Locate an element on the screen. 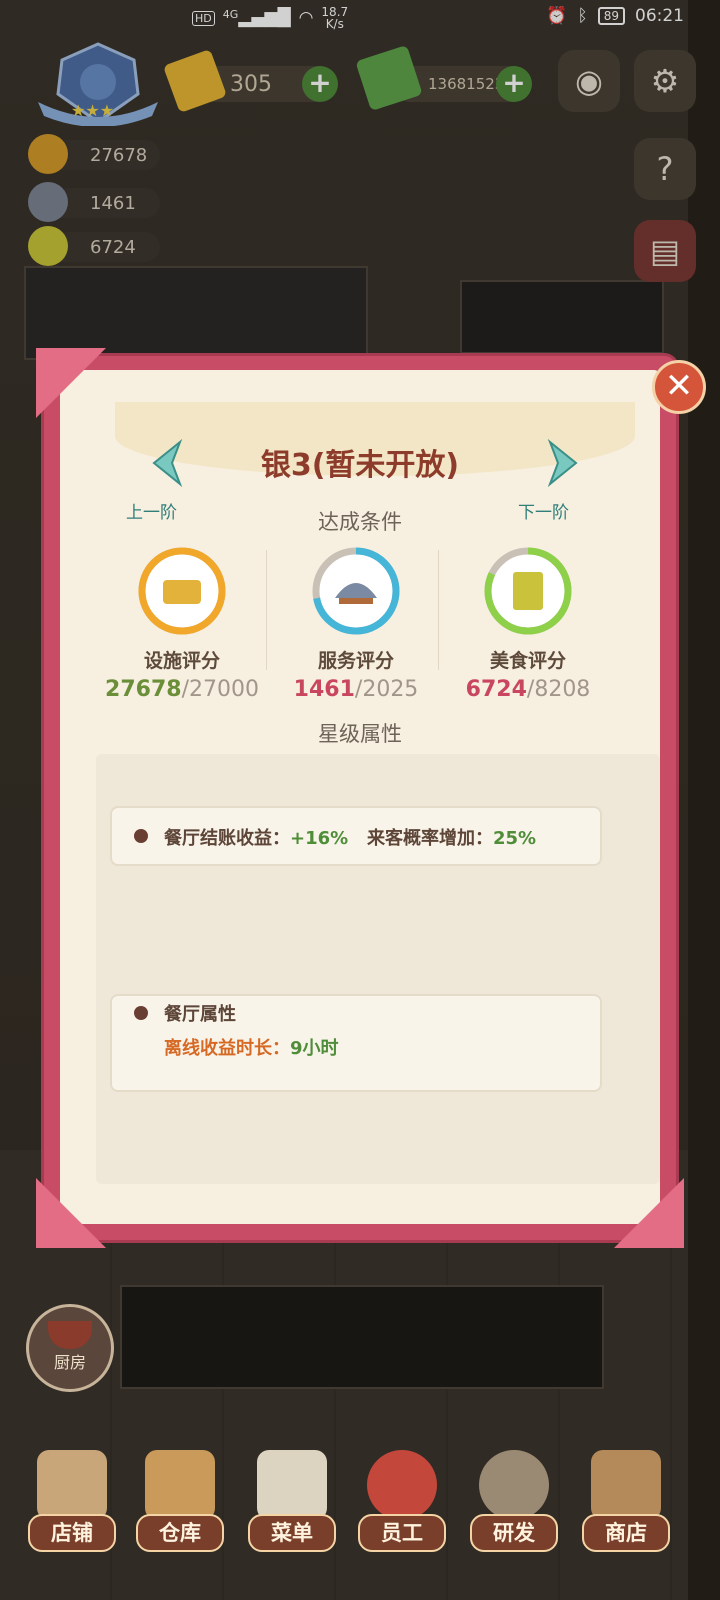  service-current: 1461 is located at coordinates (324, 689).